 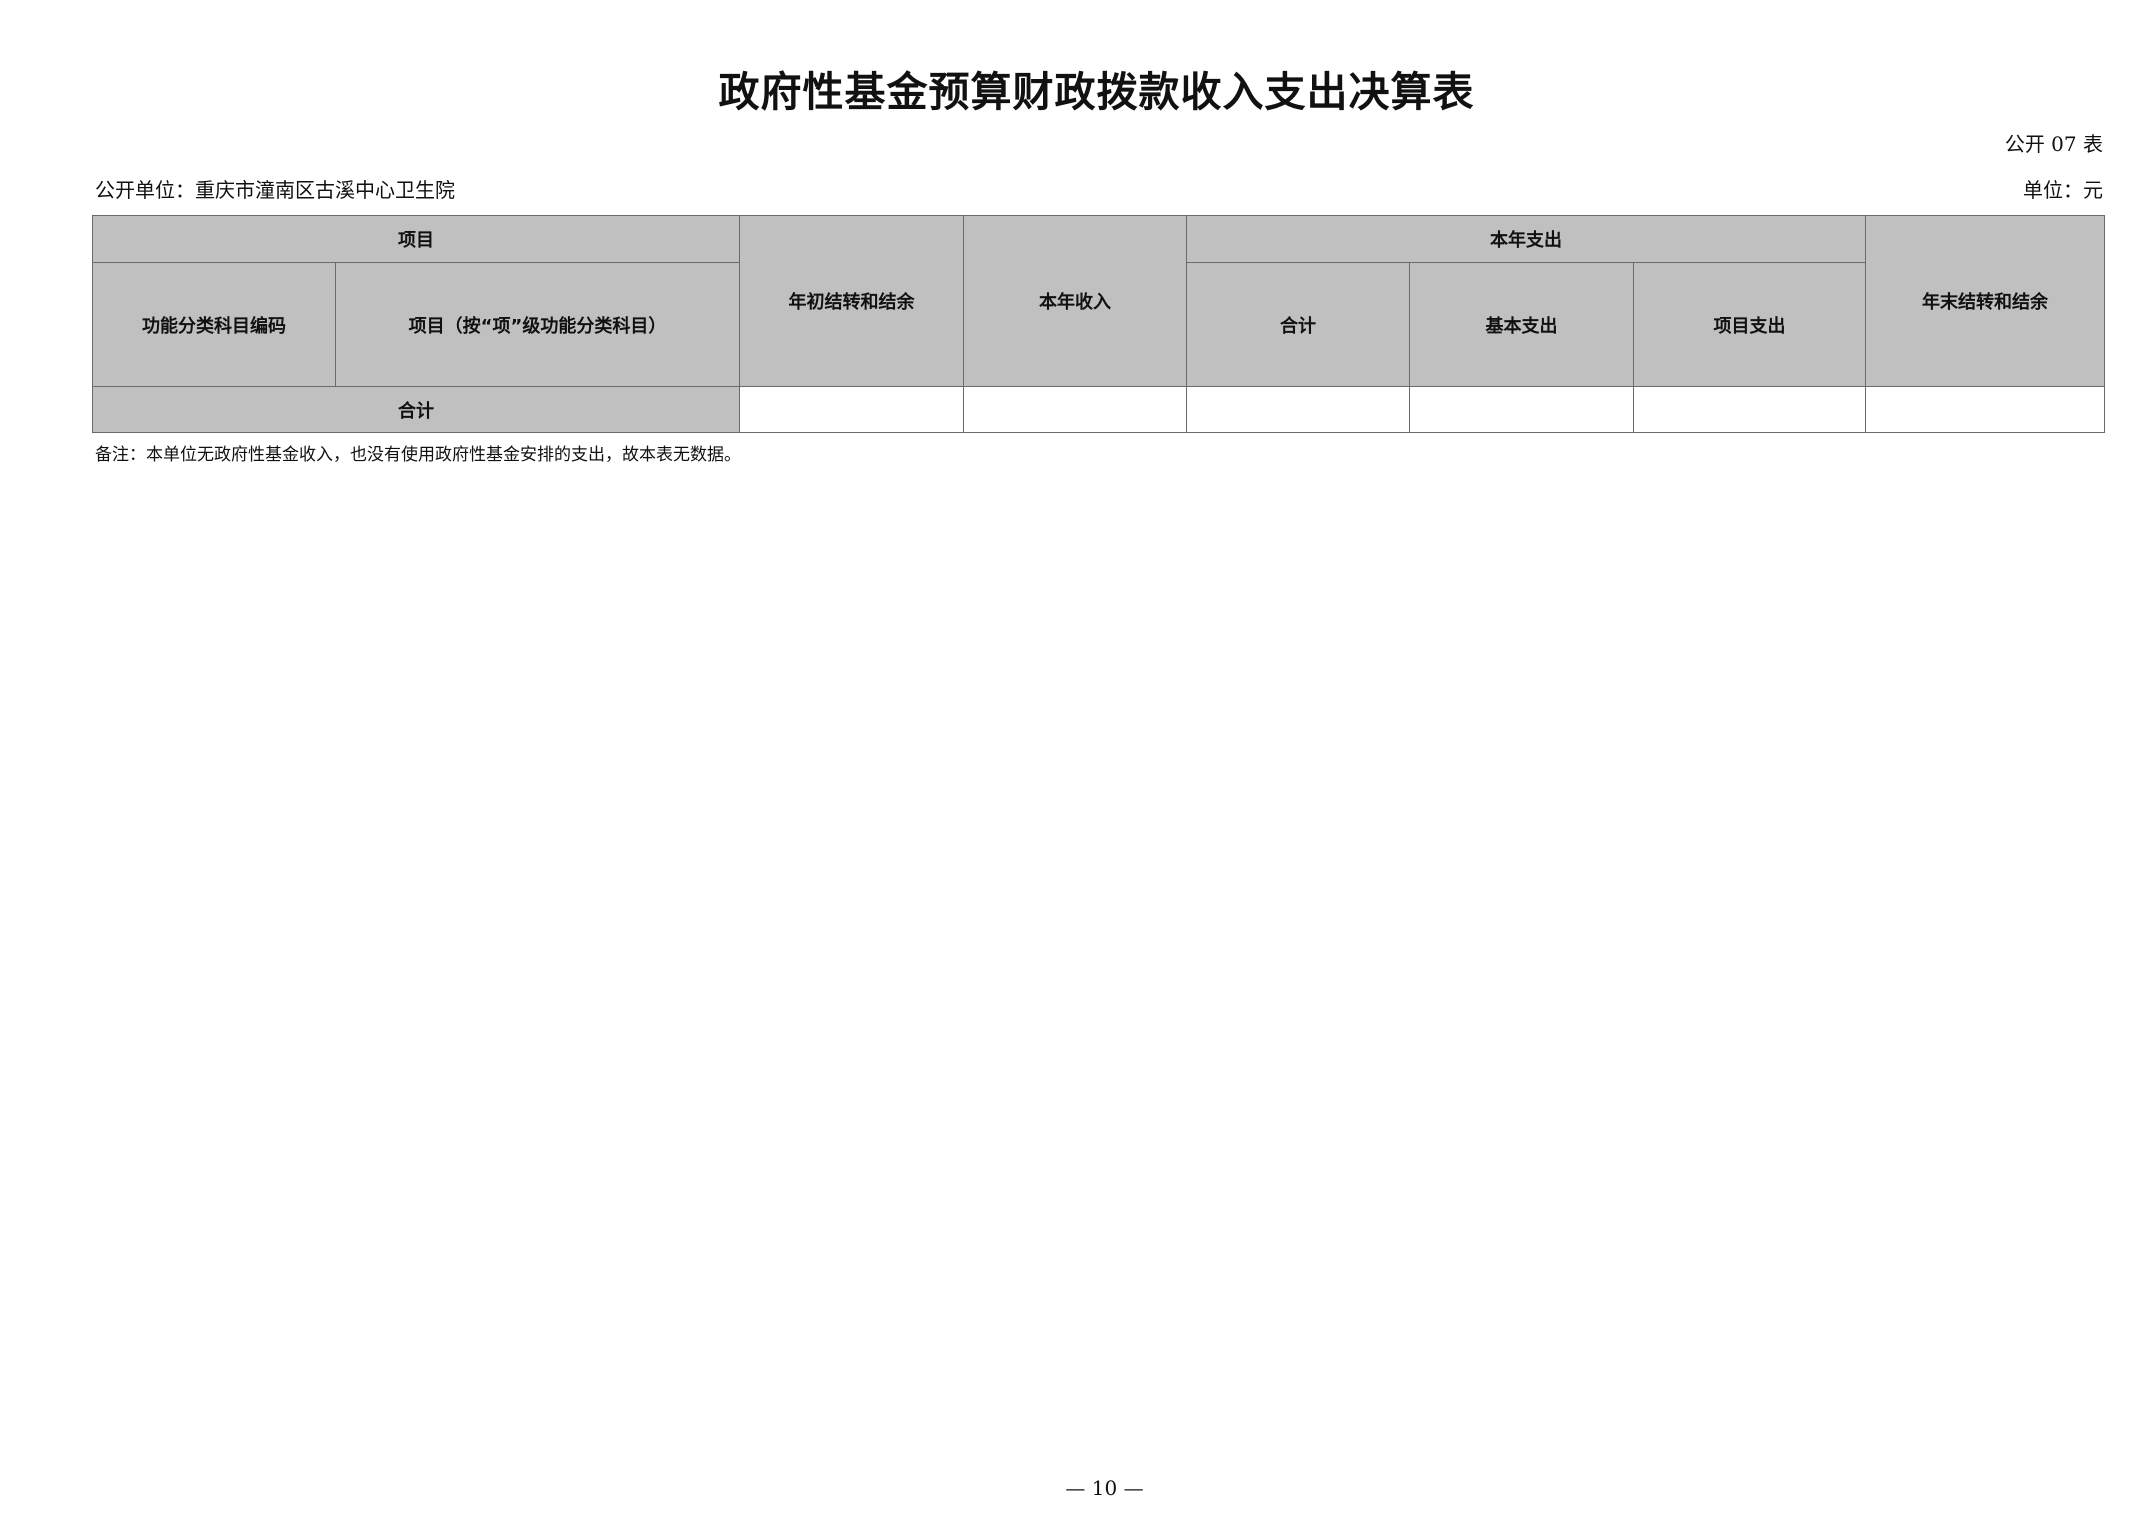 What do you see at coordinates (1298, 409) in the screenshot?
I see `total-expense-total-cell` at bounding box center [1298, 409].